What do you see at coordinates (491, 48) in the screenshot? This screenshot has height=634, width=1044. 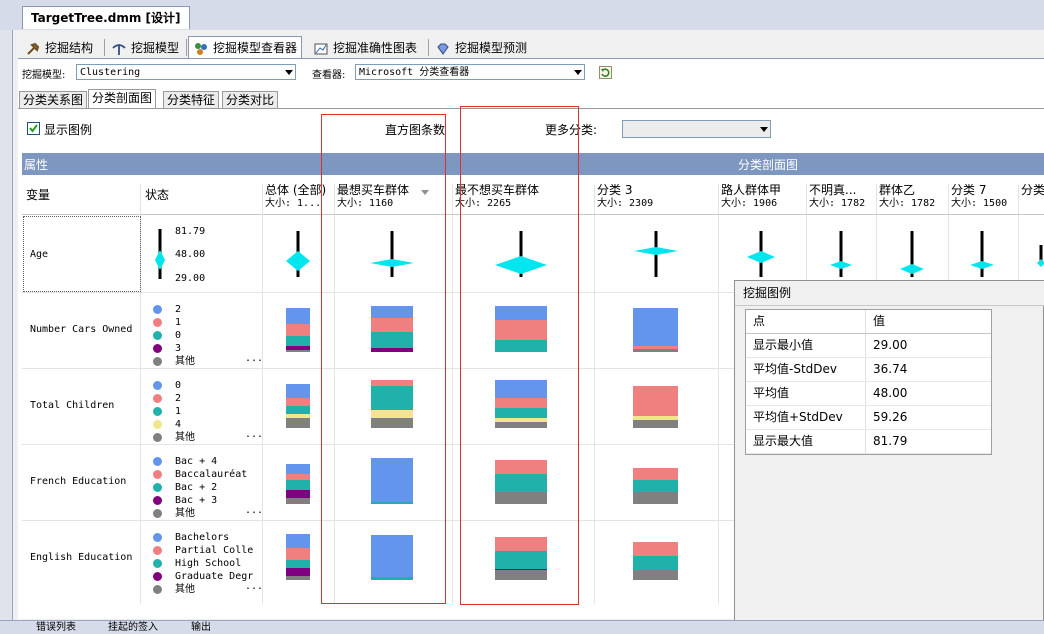 I see `tab-label: 挖掘模型预测` at bounding box center [491, 48].